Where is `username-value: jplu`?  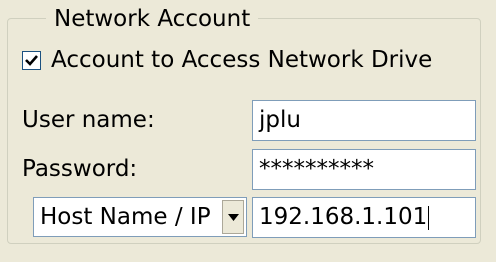
username-value: jplu is located at coordinates (280, 120).